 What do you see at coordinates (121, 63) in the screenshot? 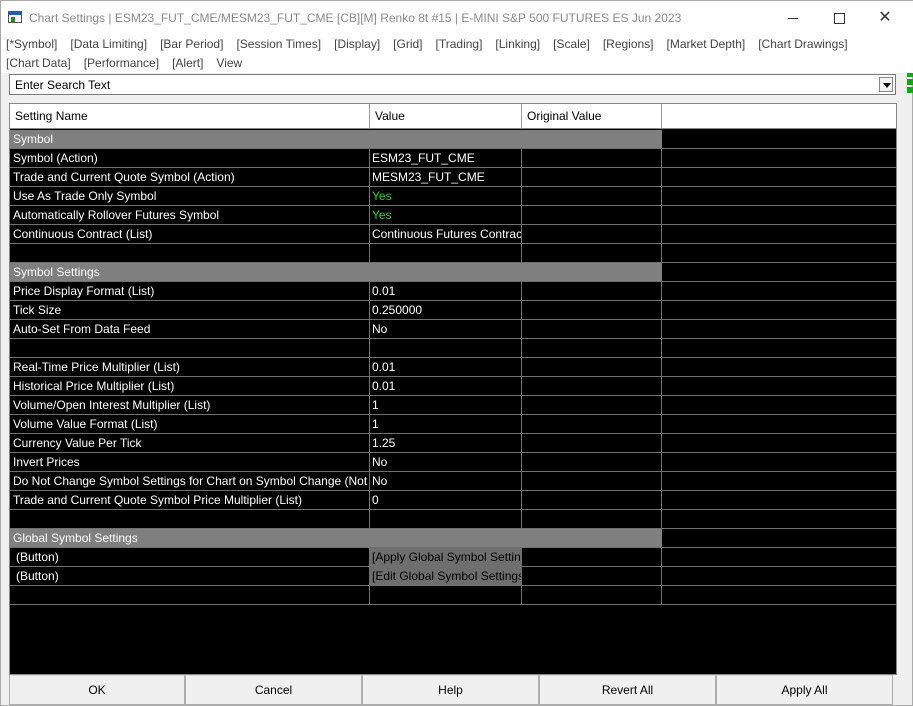
I see `tab-row2-1: [Performance]` at bounding box center [121, 63].